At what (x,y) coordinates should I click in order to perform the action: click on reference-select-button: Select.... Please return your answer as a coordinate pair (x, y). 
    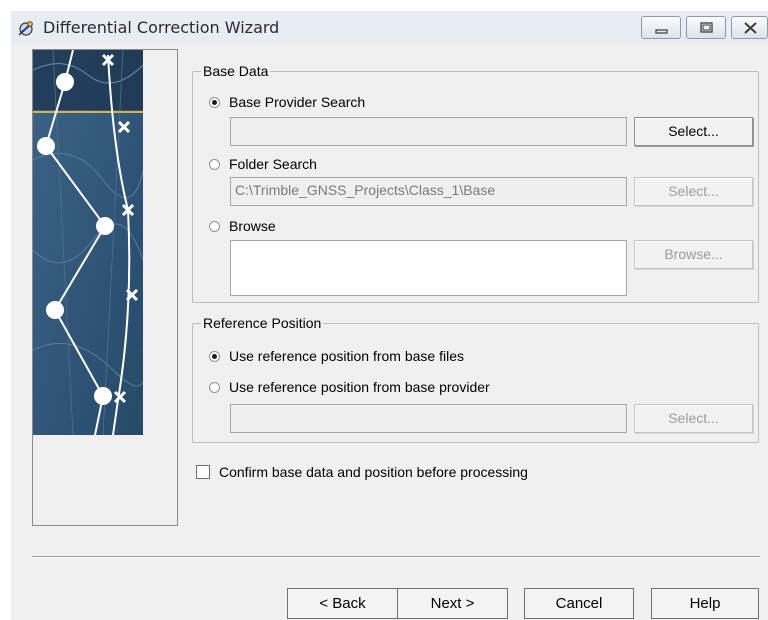
    Looking at the image, I should click on (693, 418).